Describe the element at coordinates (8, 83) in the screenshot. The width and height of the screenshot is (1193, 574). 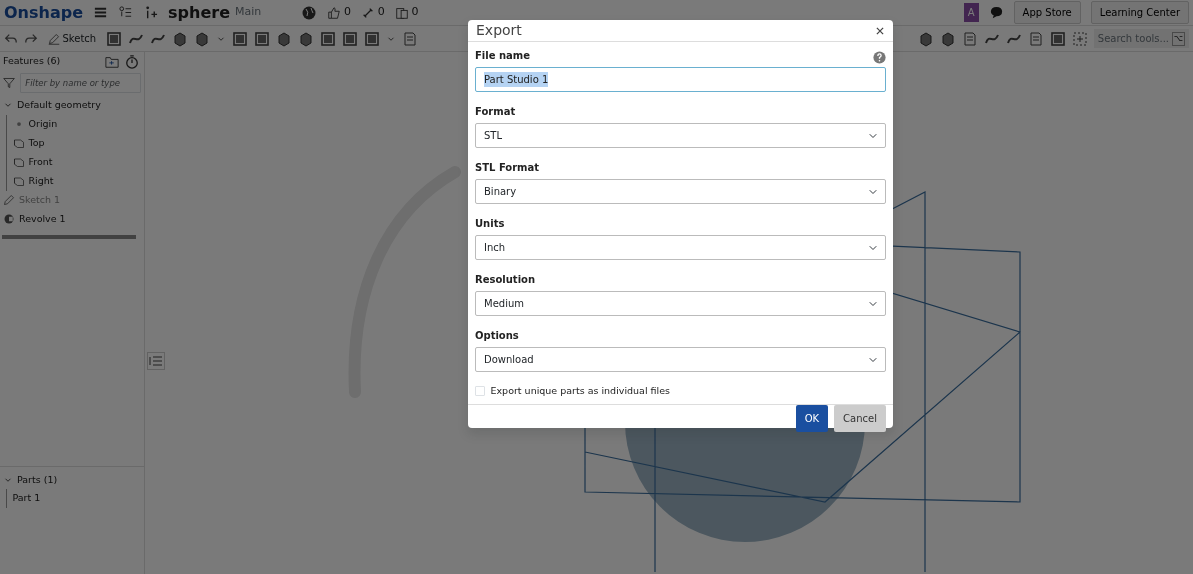
I see `filter-icon` at that location.